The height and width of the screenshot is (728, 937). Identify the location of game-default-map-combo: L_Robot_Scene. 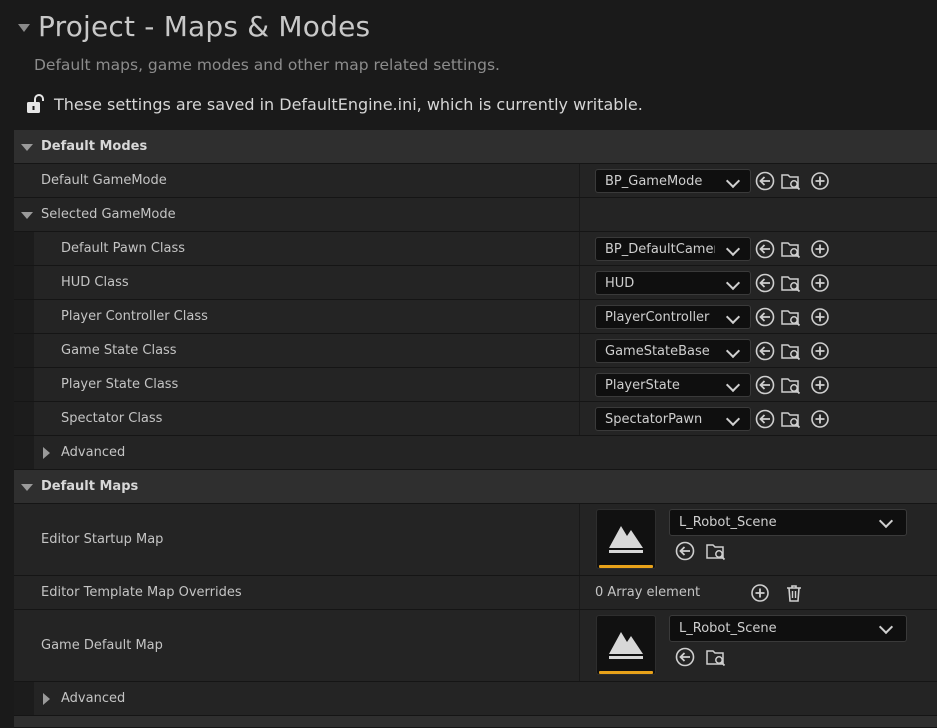
(788, 628).